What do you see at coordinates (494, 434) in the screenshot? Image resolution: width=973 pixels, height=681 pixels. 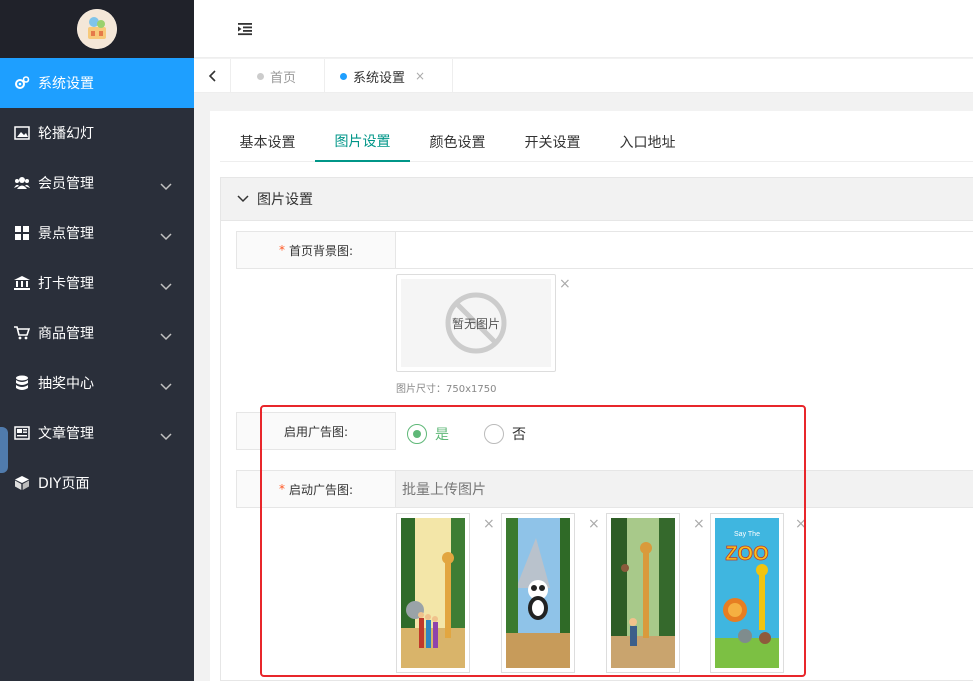 I see `radio-unchecked-icon` at bounding box center [494, 434].